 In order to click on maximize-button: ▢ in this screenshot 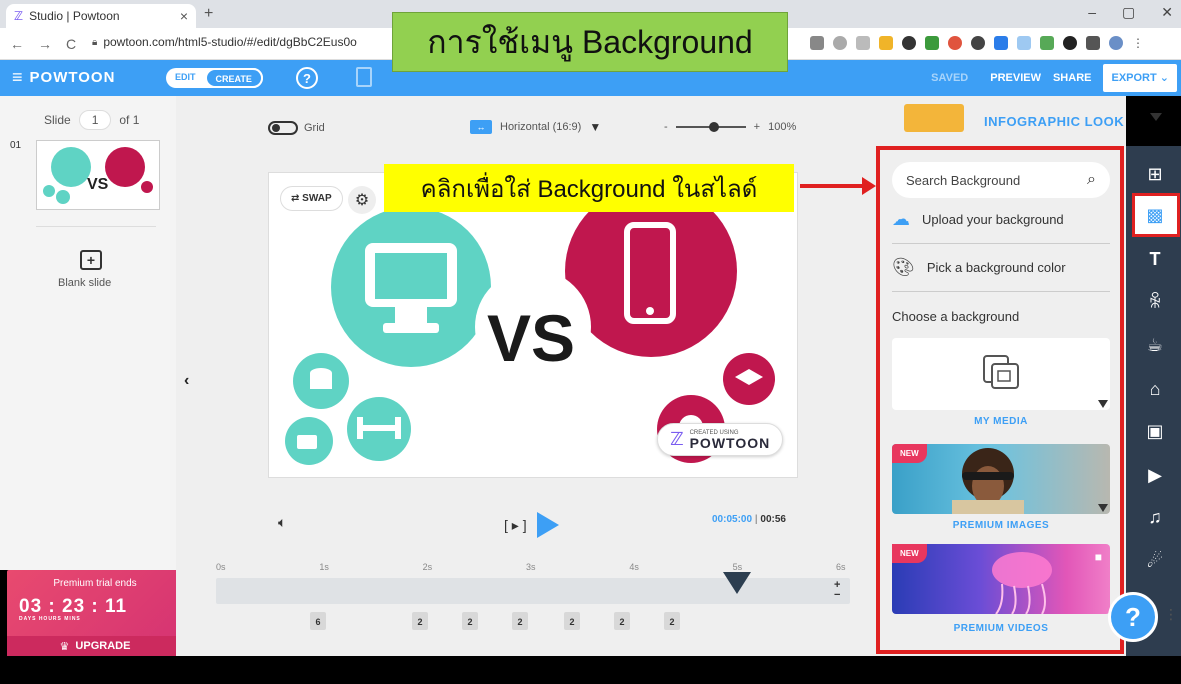, I will do `click(1128, 12)`.